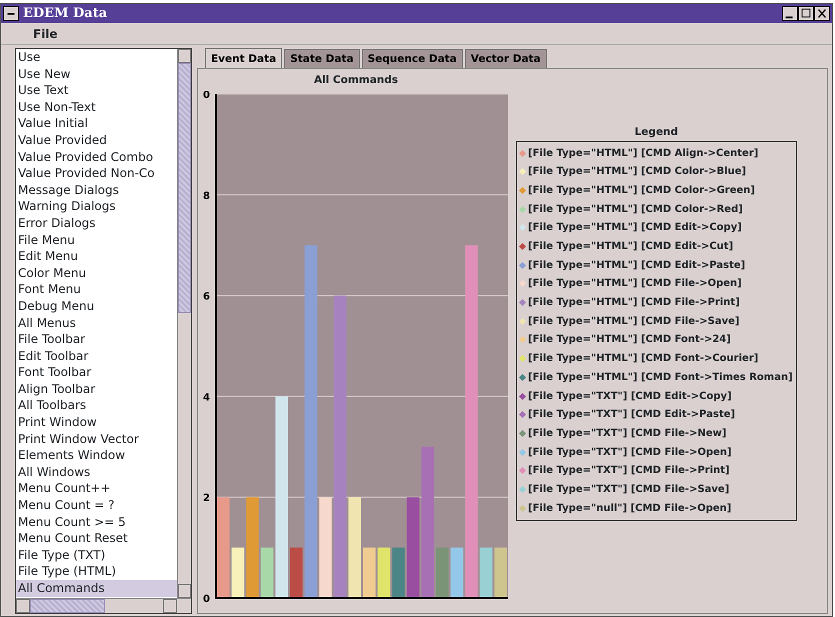  What do you see at coordinates (96, 223) in the screenshot?
I see `list-item: Error Dialogs` at bounding box center [96, 223].